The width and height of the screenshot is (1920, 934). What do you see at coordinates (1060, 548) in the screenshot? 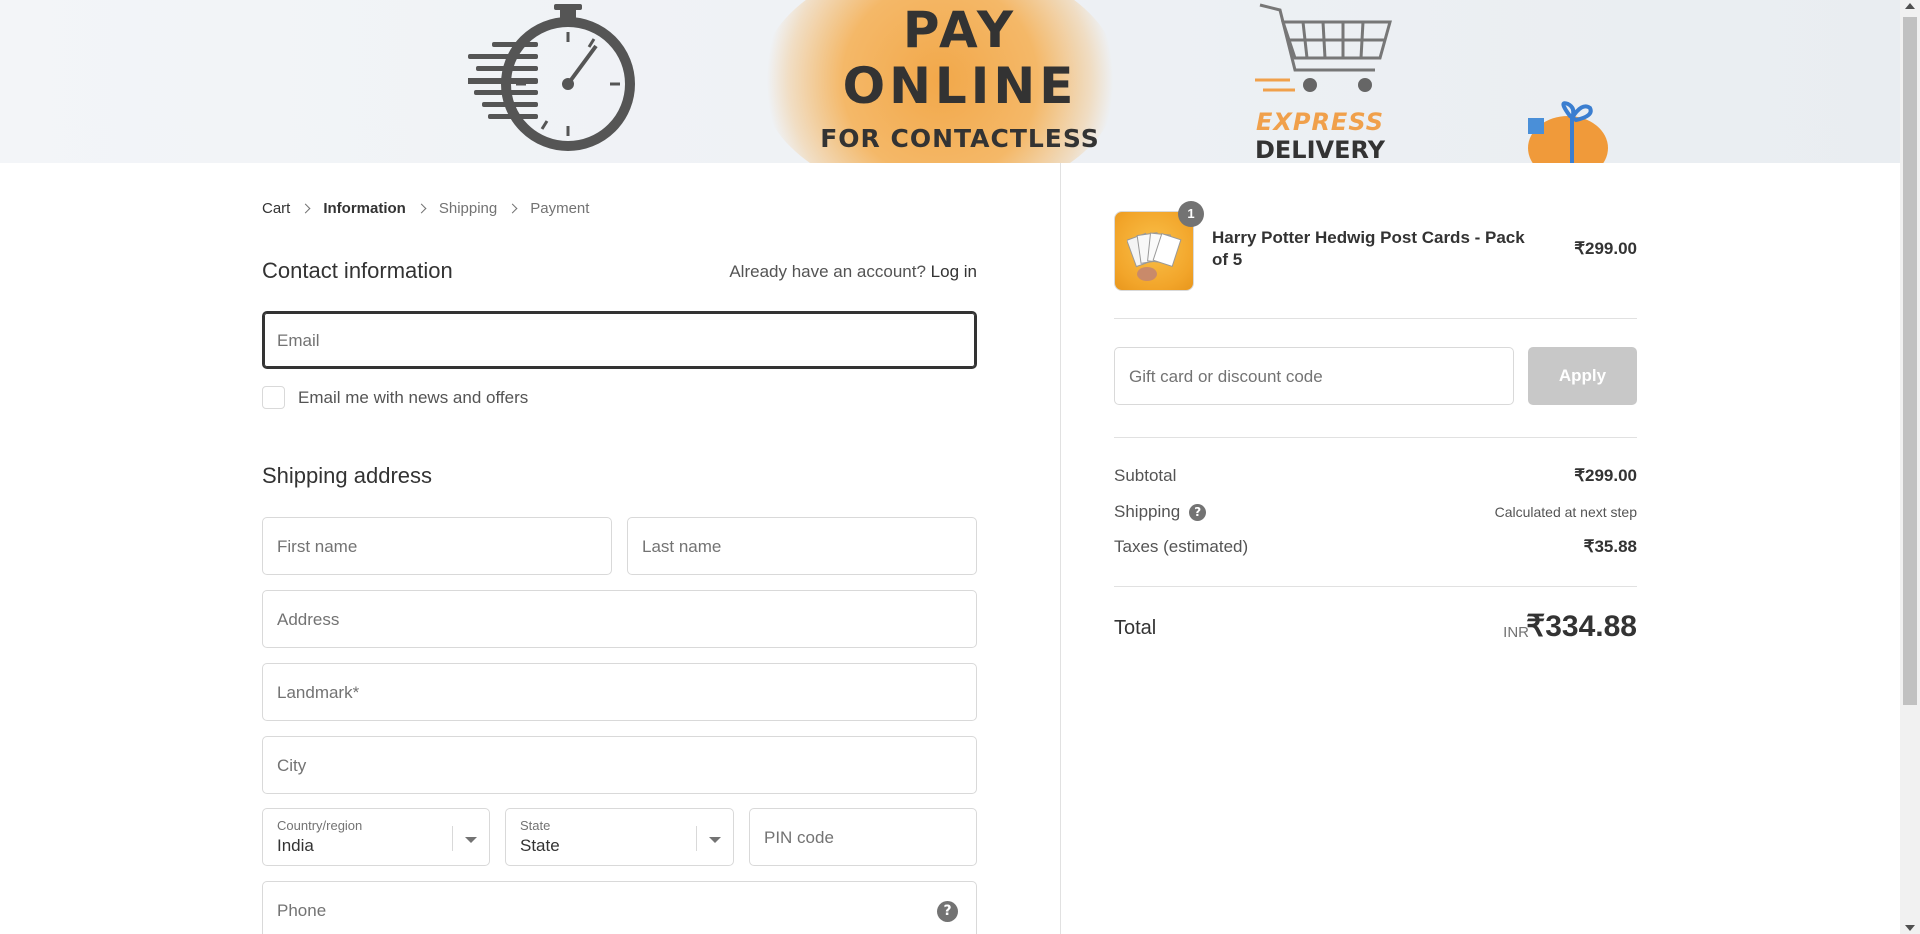
I see `column-divider` at bounding box center [1060, 548].